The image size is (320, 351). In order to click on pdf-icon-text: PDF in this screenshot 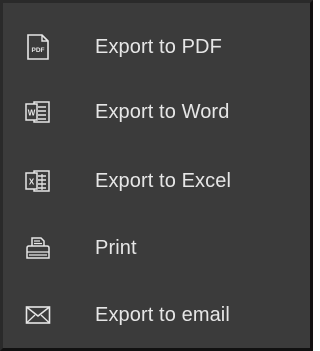, I will do `click(38, 50)`.